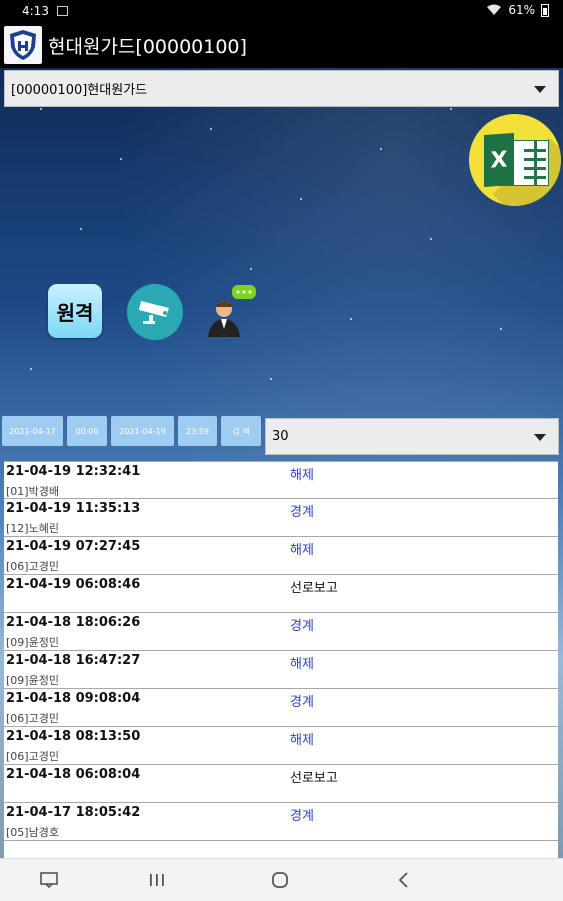 This screenshot has height=901, width=563. Describe the element at coordinates (281, 708) in the screenshot. I see `list-item: 21-04-18 09:08:04 [06]고경민 경계` at that location.